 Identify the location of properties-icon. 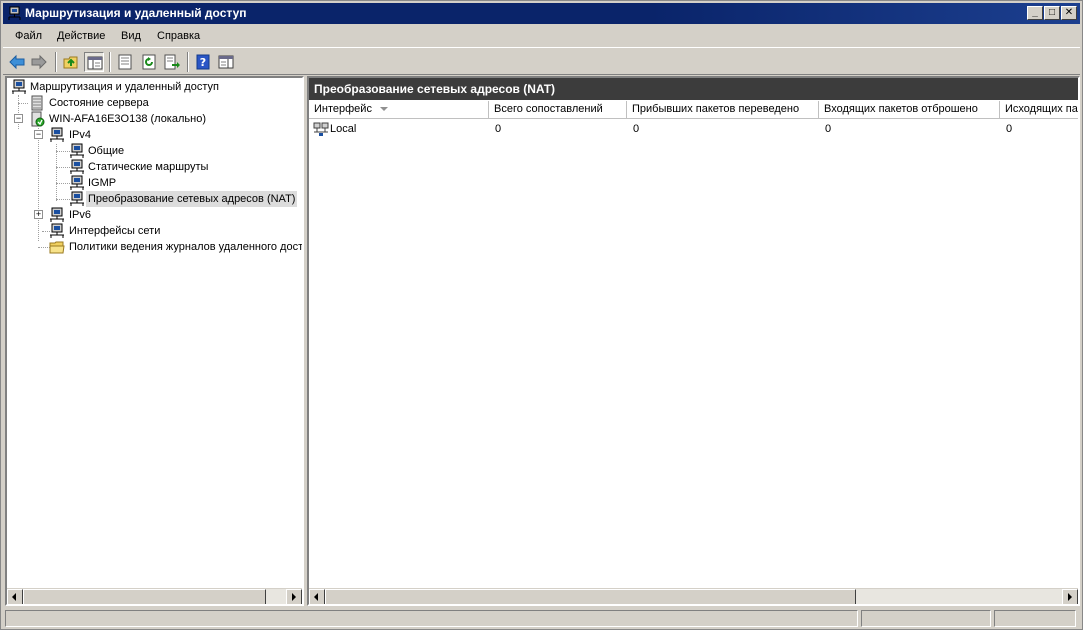
(125, 62).